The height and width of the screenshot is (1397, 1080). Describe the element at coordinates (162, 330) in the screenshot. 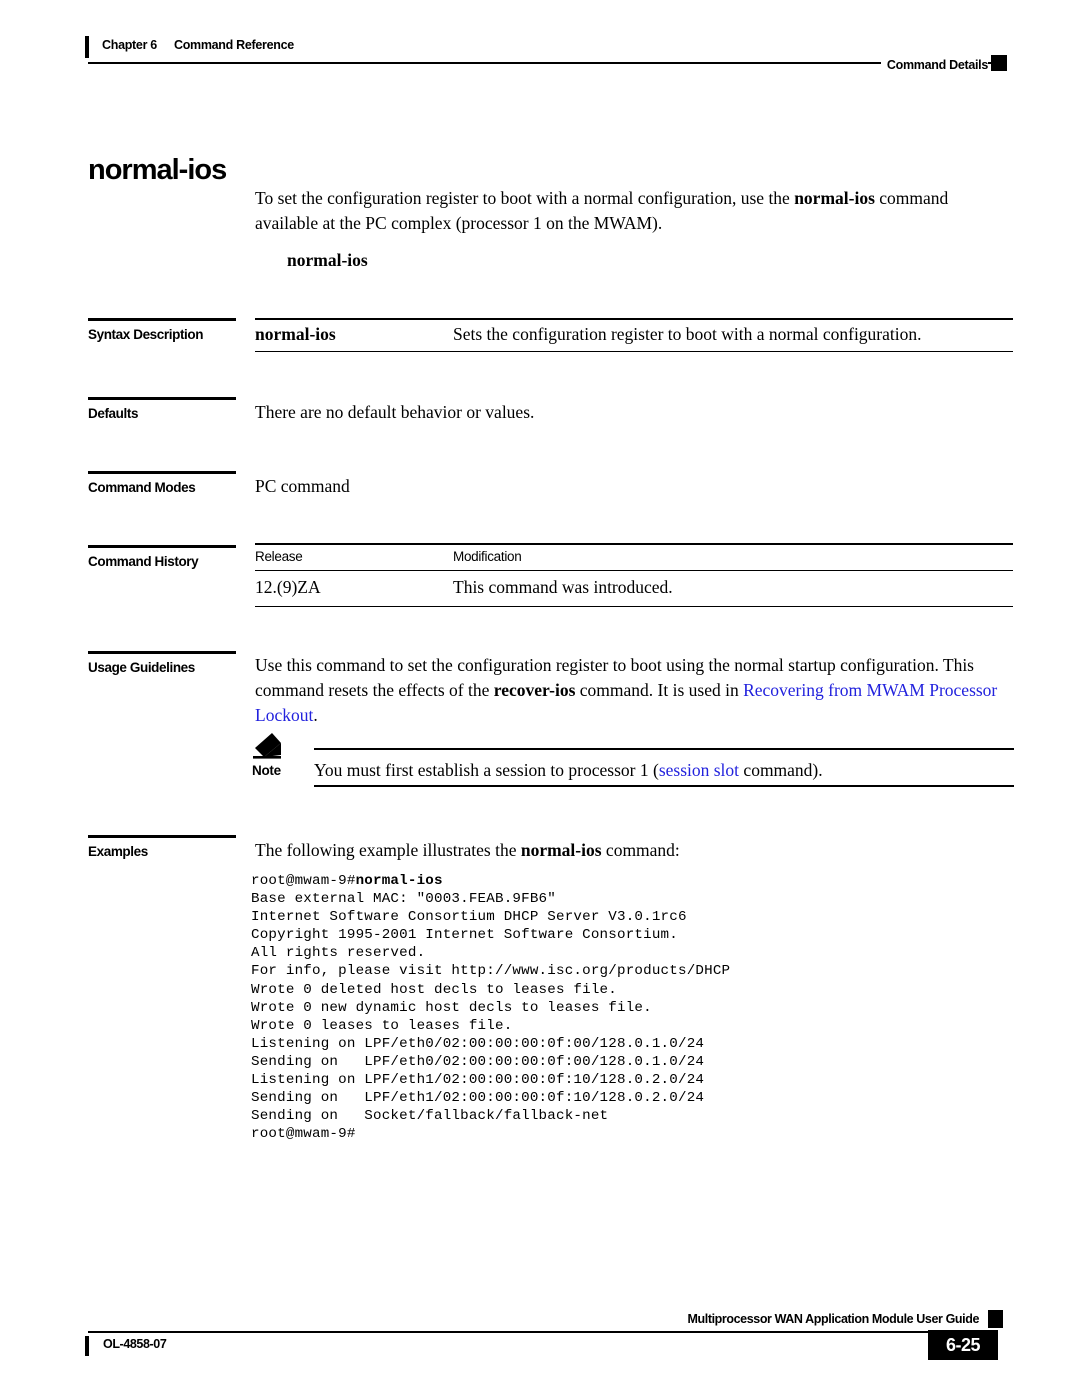

I see `section-label-syntax-description: Syntax Description` at that location.